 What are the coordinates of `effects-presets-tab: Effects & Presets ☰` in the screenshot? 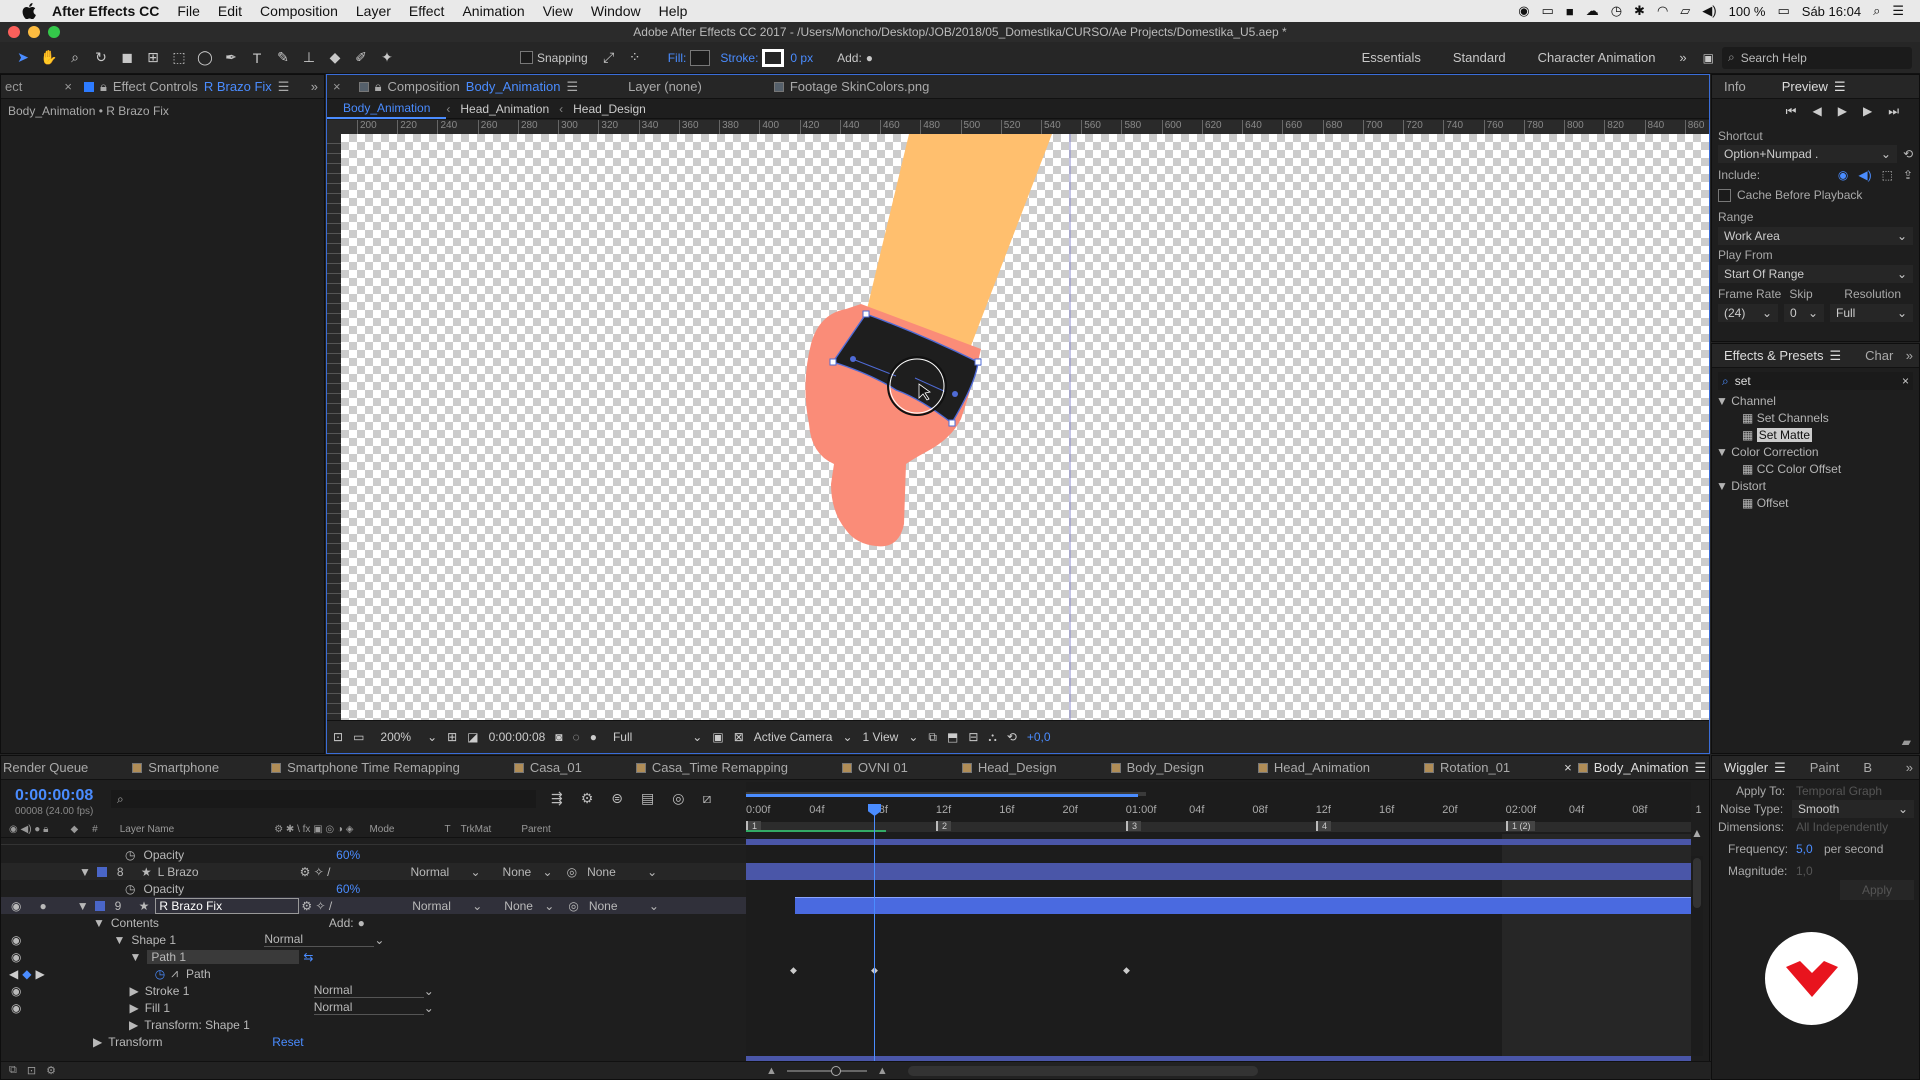 It's located at (1782, 356).